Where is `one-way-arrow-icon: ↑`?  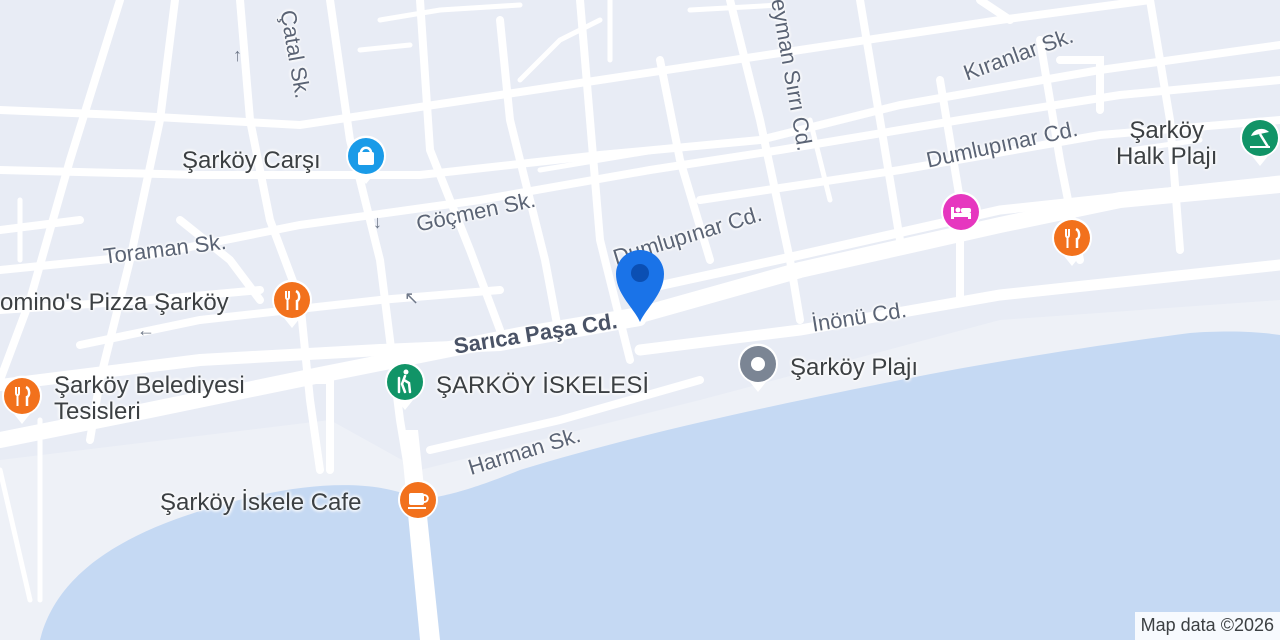
one-way-arrow-icon: ↑ is located at coordinates (237, 55).